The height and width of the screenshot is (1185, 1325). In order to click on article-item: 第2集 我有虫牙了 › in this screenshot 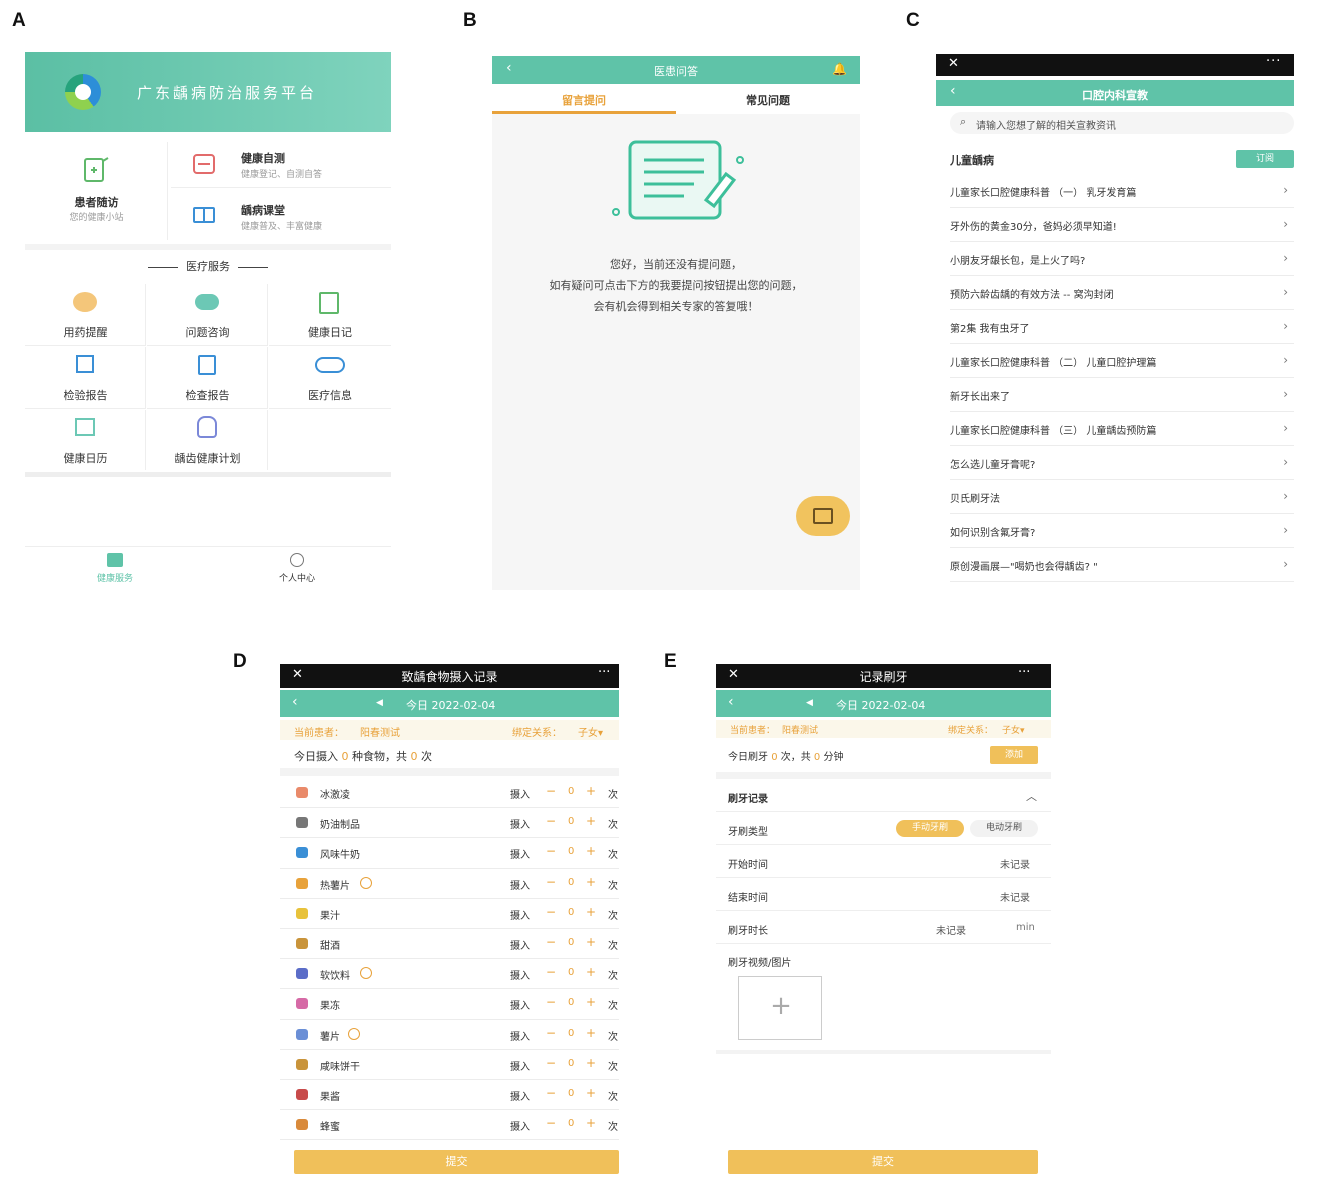, I will do `click(1122, 327)`.